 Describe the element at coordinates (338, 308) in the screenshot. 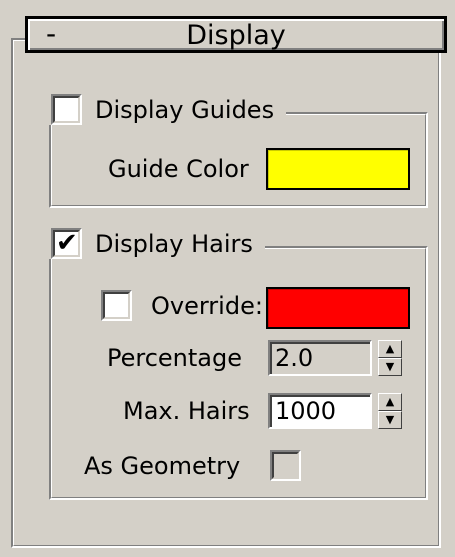

I see `override-color-swatch` at that location.